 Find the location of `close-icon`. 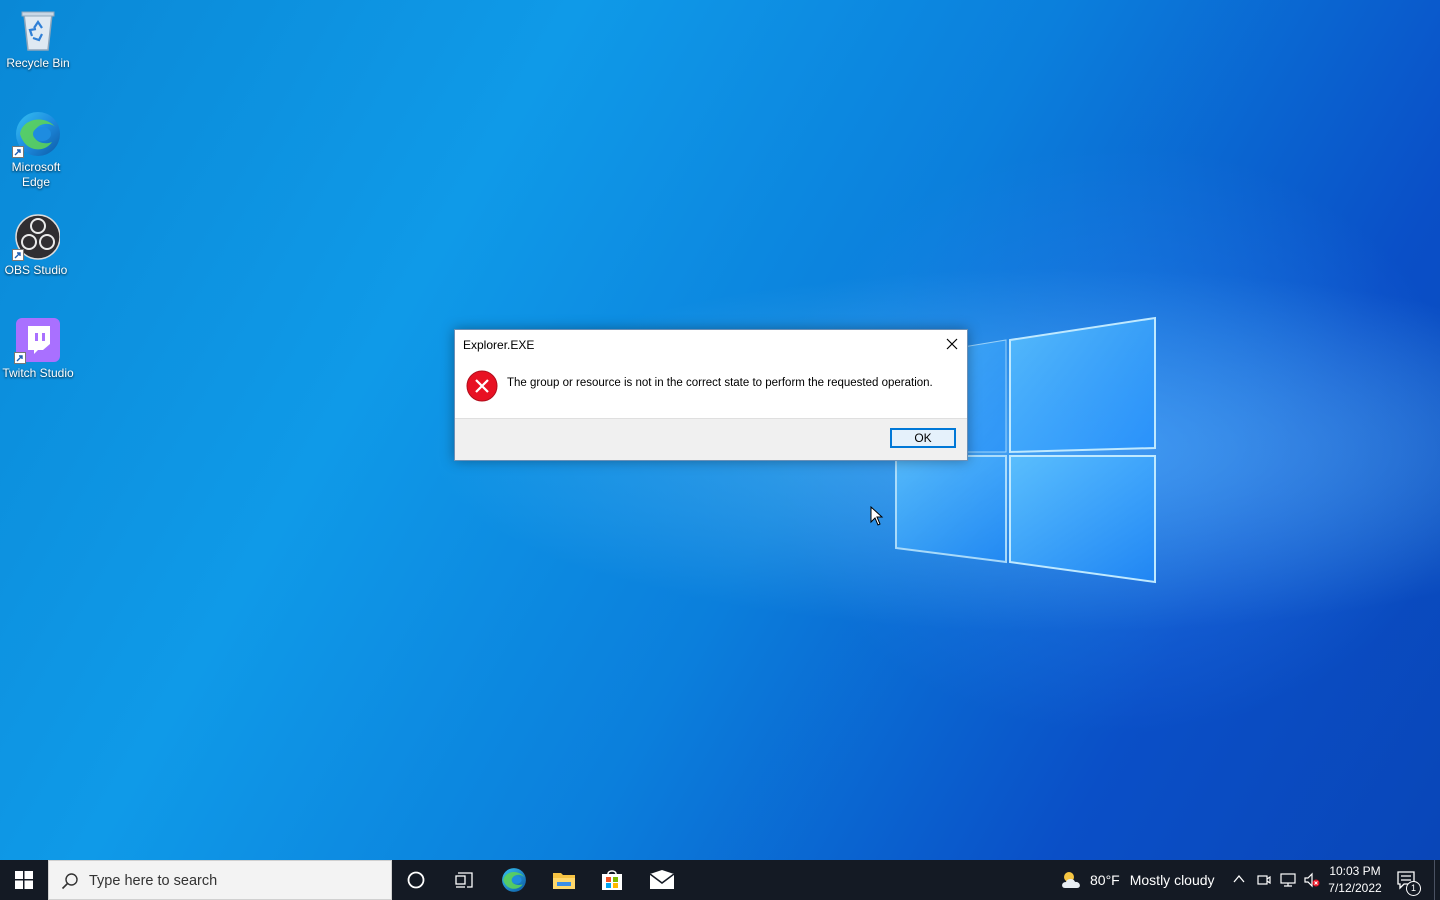

close-icon is located at coordinates (952, 344).